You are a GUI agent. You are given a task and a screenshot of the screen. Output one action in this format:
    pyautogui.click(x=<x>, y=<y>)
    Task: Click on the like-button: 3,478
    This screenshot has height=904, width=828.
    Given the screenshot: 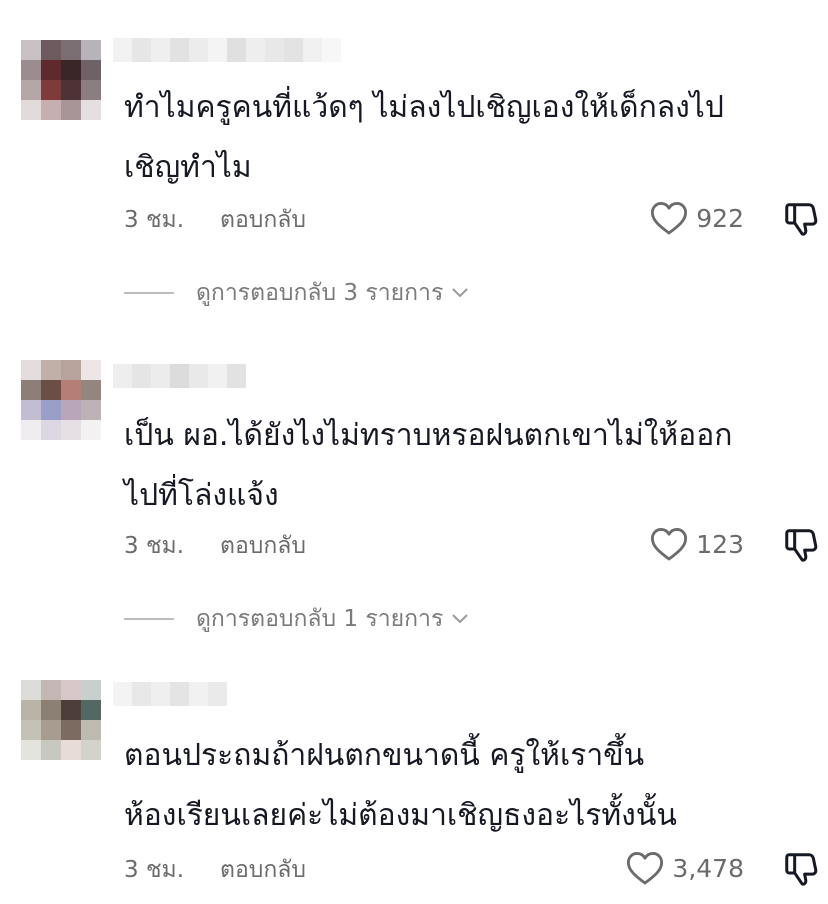 What is the action you would take?
    pyautogui.click(x=685, y=868)
    